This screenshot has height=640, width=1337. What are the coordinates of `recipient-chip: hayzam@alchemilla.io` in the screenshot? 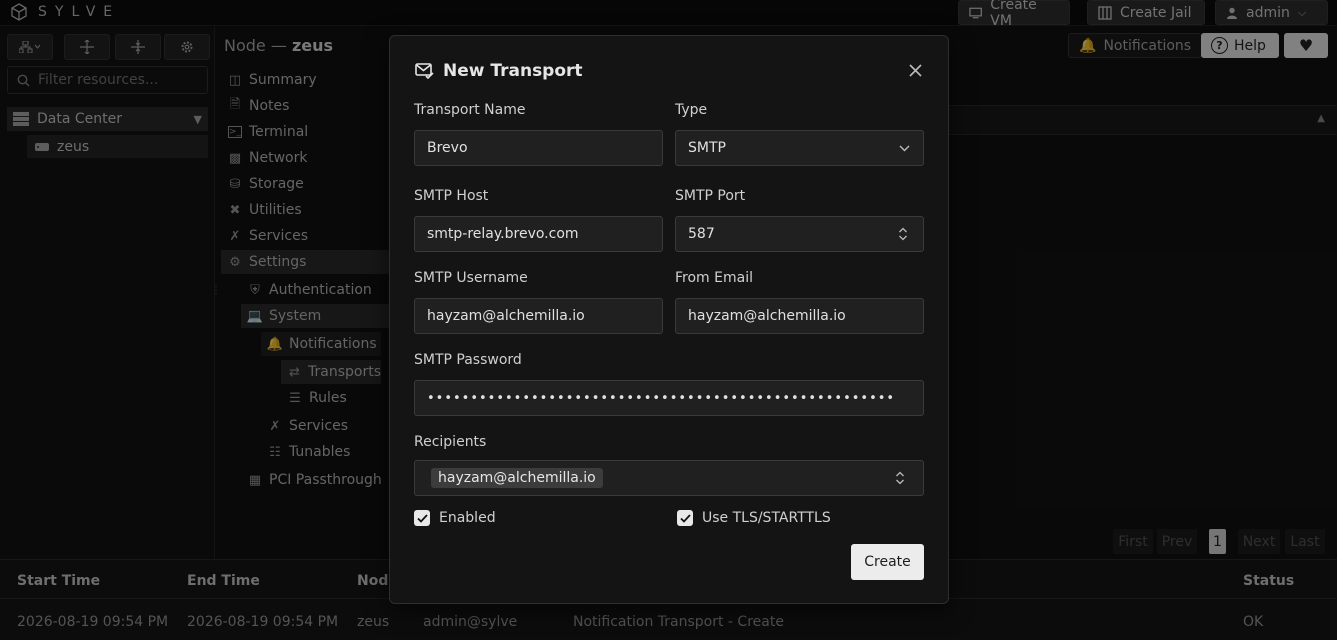 It's located at (517, 478).